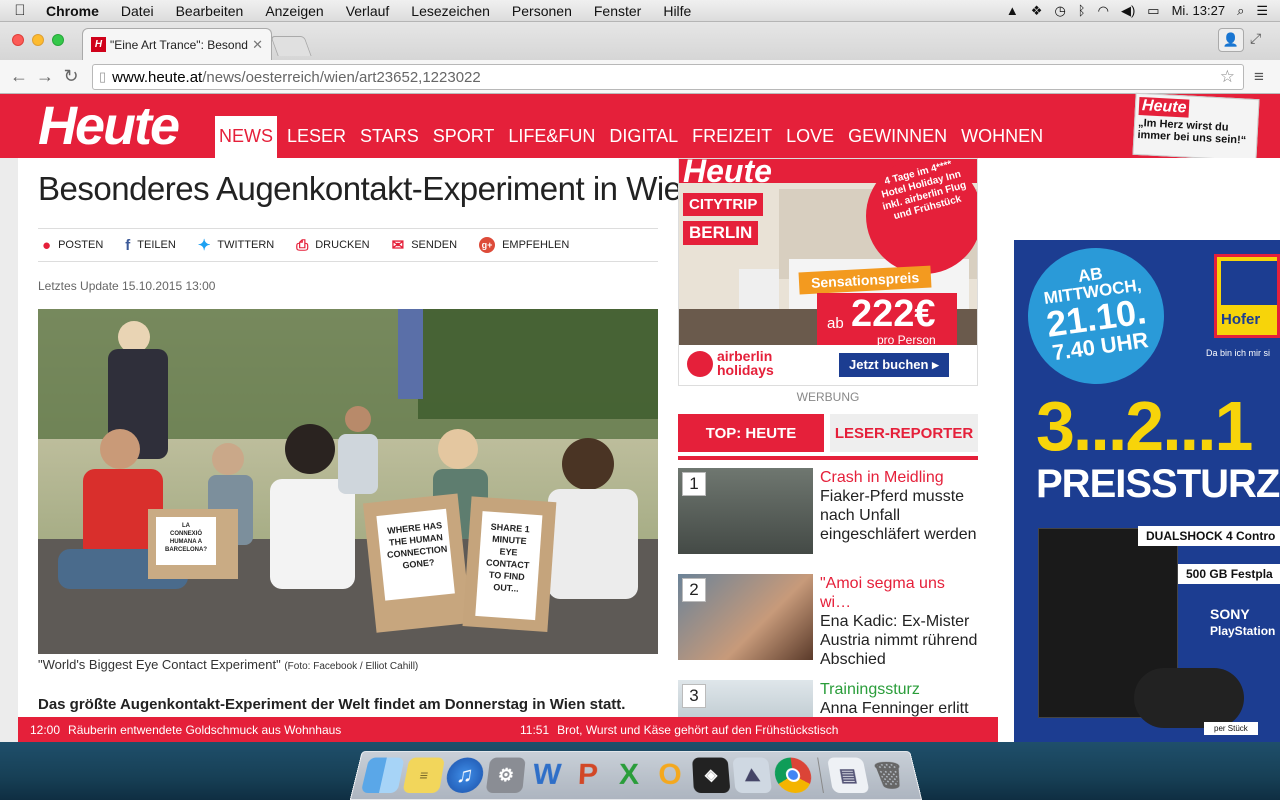 This screenshot has width=1280, height=800. Describe the element at coordinates (18, 40) in the screenshot. I see `close-window-icon` at that location.